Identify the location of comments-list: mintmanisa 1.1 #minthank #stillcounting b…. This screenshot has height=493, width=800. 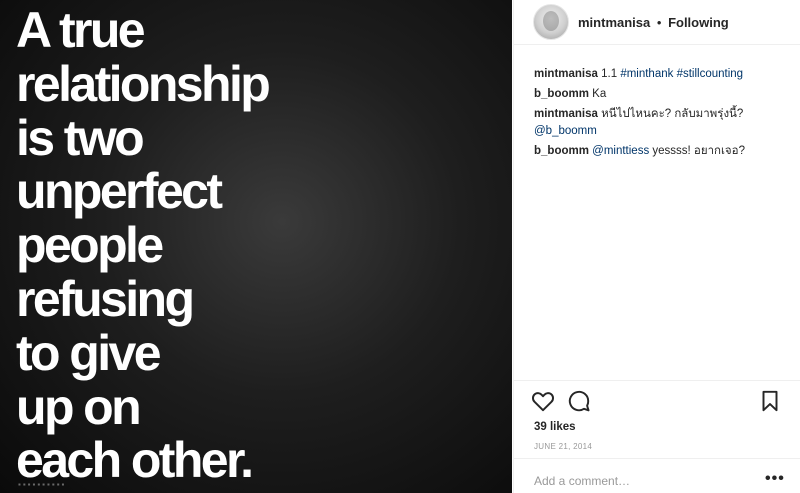
(661, 114).